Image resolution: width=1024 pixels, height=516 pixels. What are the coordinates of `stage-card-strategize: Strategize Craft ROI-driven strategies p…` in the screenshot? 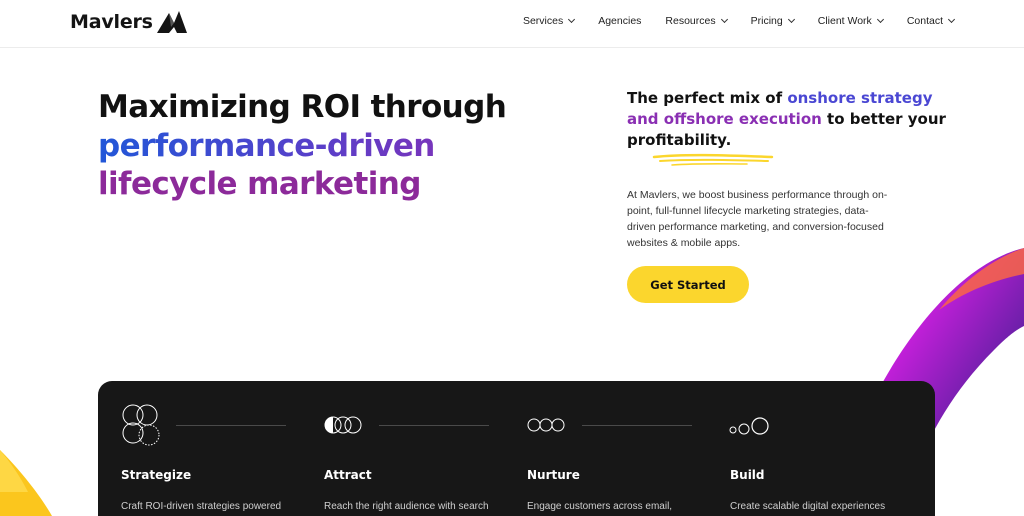 It's located at (198, 448).